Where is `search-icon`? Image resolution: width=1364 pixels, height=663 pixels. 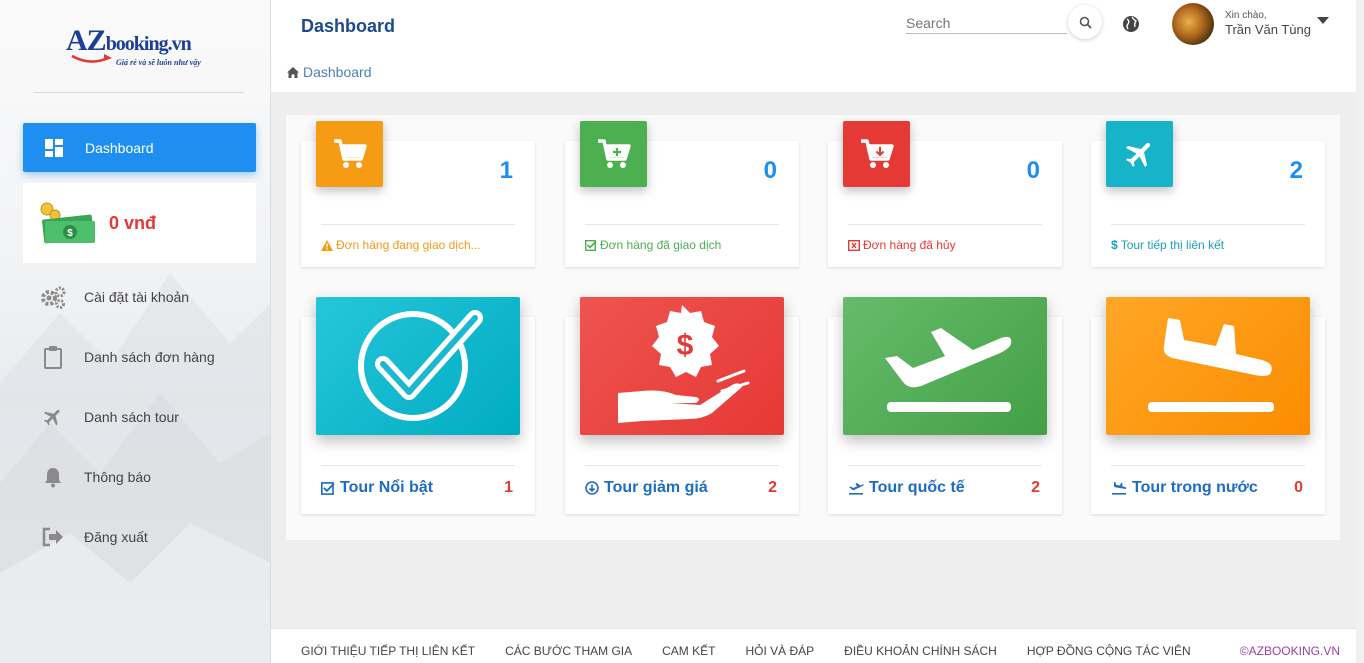
search-icon is located at coordinates (1085, 22).